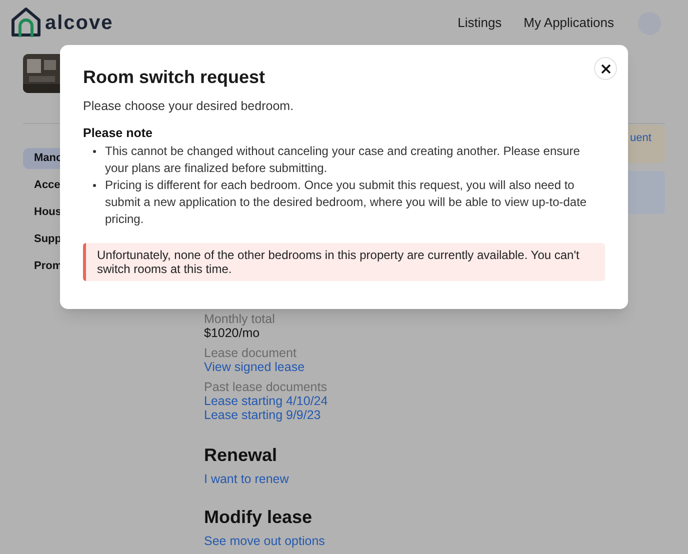  What do you see at coordinates (189, 106) in the screenshot?
I see `dialog-intro: Please choose your desired bedroom.` at bounding box center [189, 106].